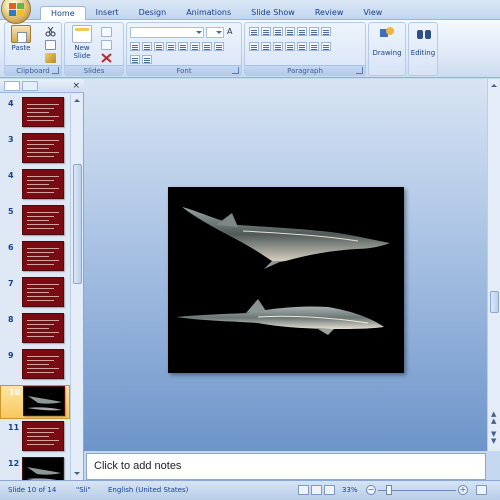 This screenshot has height=500, width=500. What do you see at coordinates (35, 150) in the screenshot?
I see `slide-thumbnail: 3` at bounding box center [35, 150].